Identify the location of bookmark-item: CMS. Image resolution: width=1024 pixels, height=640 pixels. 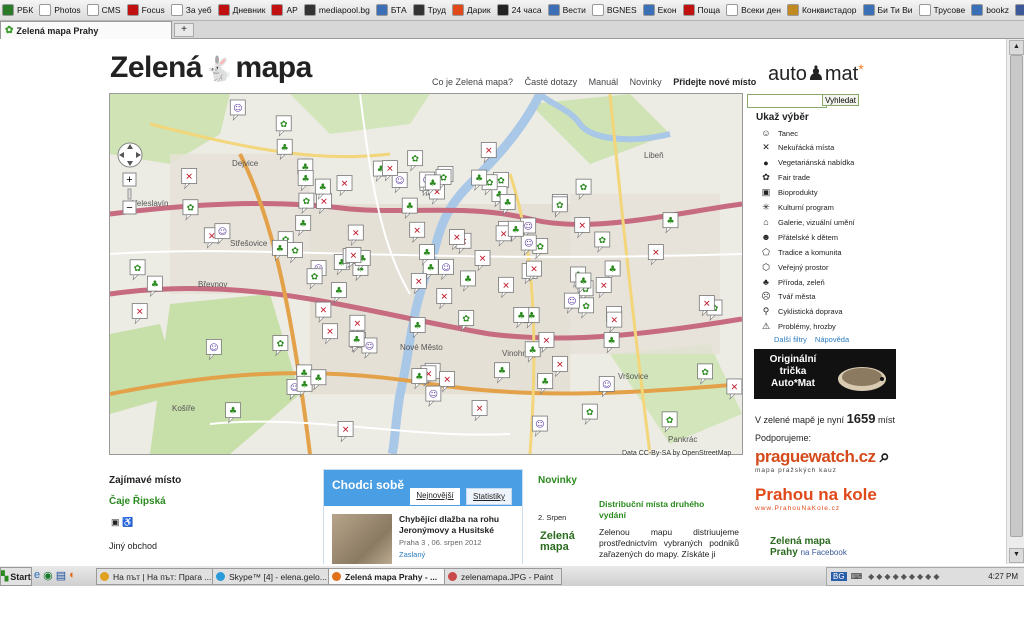
(105, 10).